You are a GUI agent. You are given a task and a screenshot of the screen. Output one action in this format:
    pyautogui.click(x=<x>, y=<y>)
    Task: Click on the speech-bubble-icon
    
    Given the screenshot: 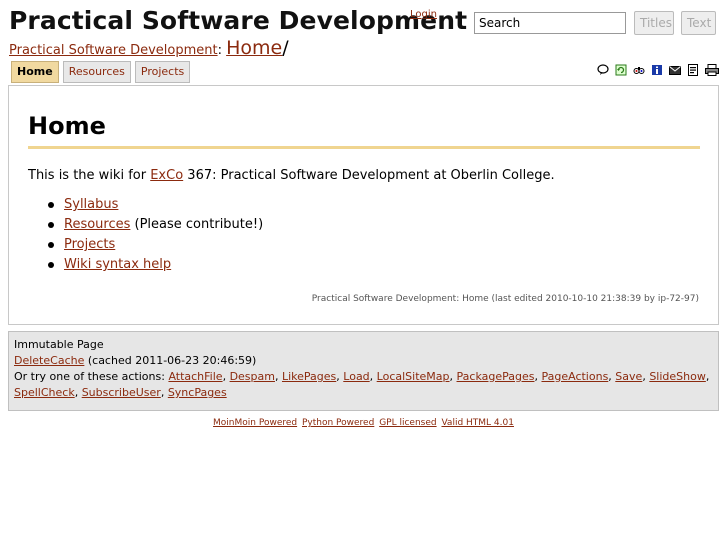 What is the action you would take?
    pyautogui.click(x=603, y=70)
    